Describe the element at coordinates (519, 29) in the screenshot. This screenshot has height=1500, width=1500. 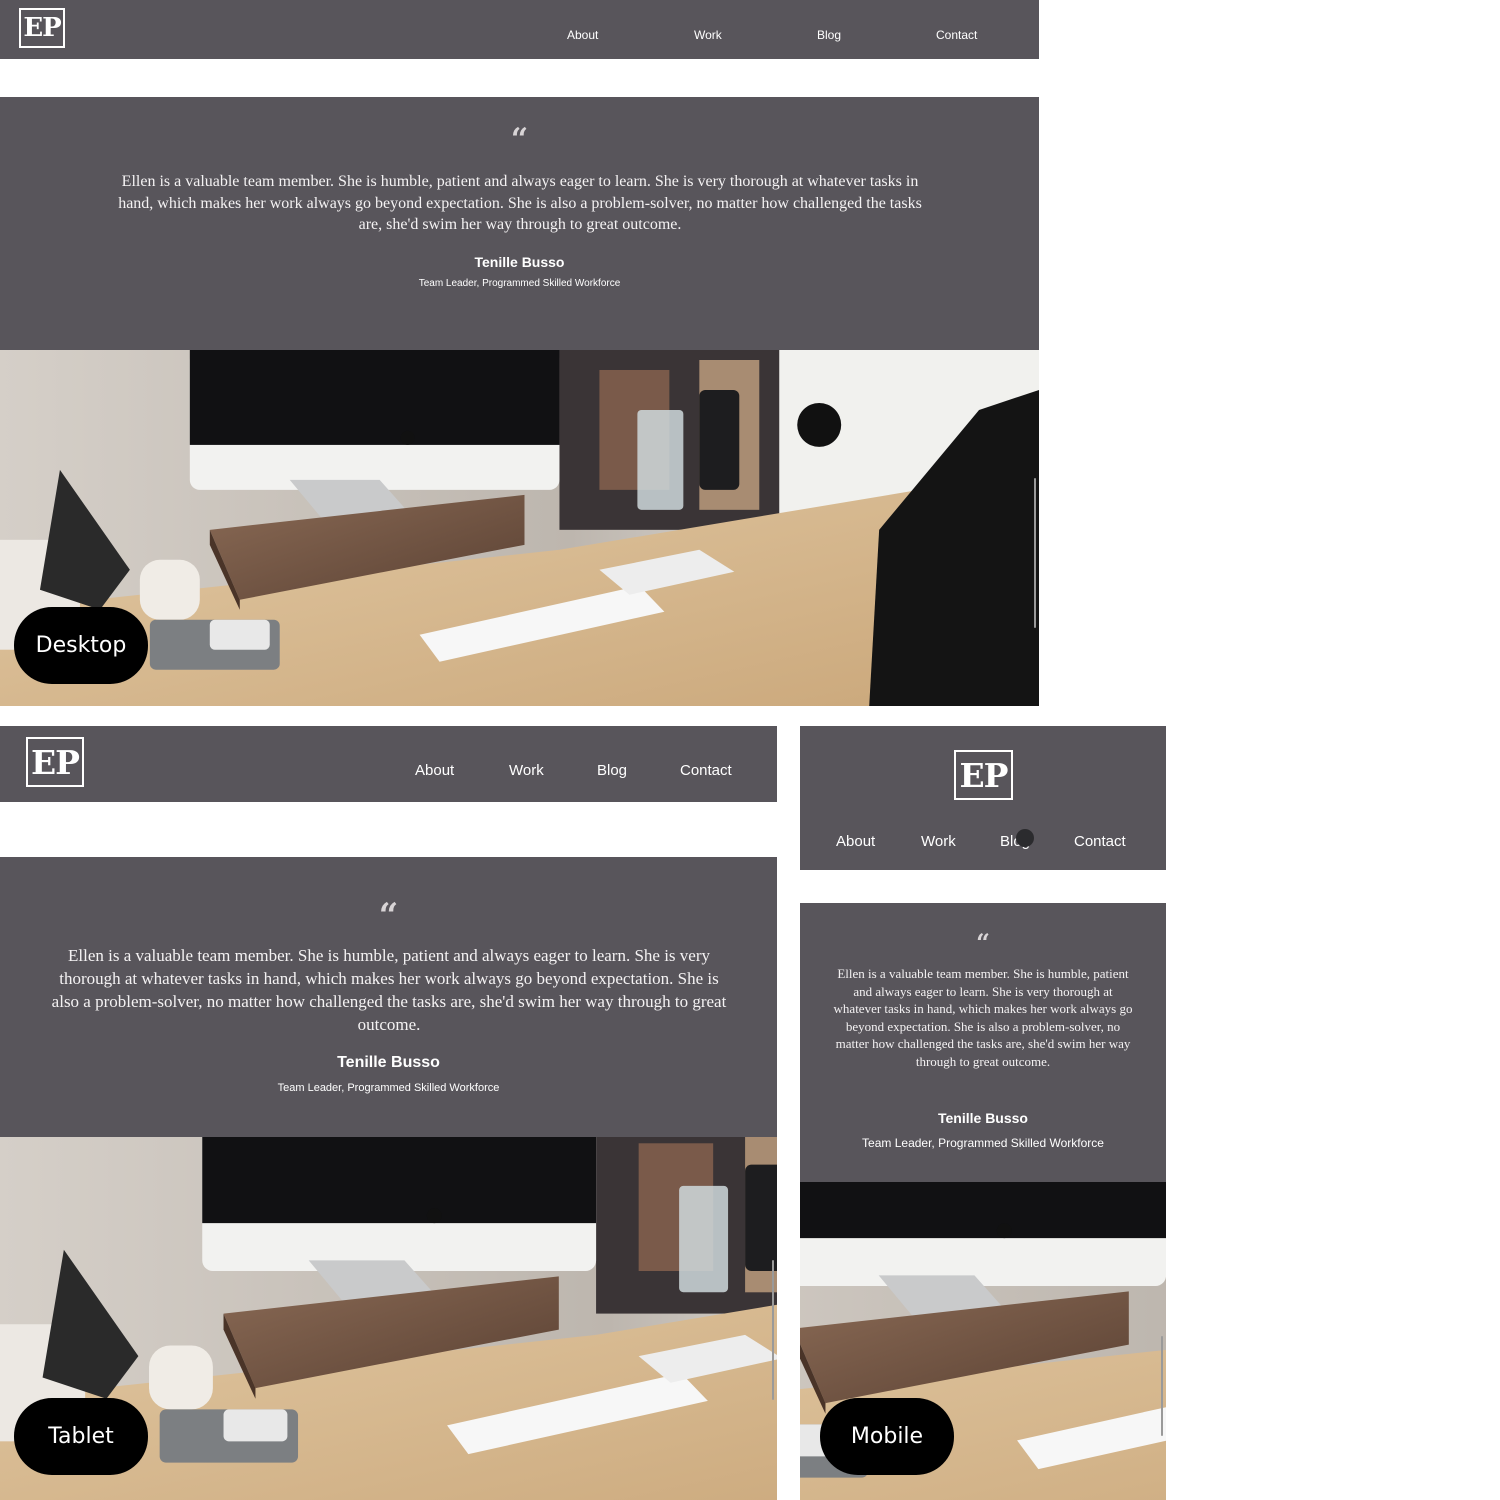
I see `desktop-navbar: EP About Work Blog Contact` at that location.